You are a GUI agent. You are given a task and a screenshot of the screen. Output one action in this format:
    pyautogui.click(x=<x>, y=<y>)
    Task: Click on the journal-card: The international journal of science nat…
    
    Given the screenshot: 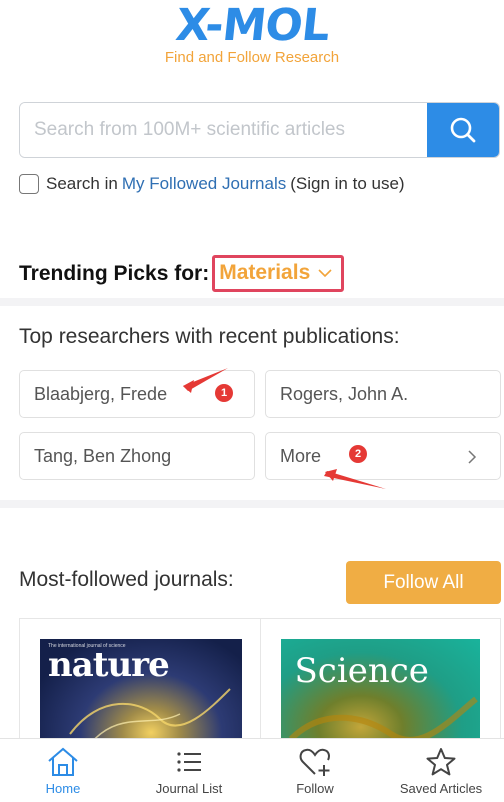 What is the action you would take?
    pyautogui.click(x=140, y=678)
    